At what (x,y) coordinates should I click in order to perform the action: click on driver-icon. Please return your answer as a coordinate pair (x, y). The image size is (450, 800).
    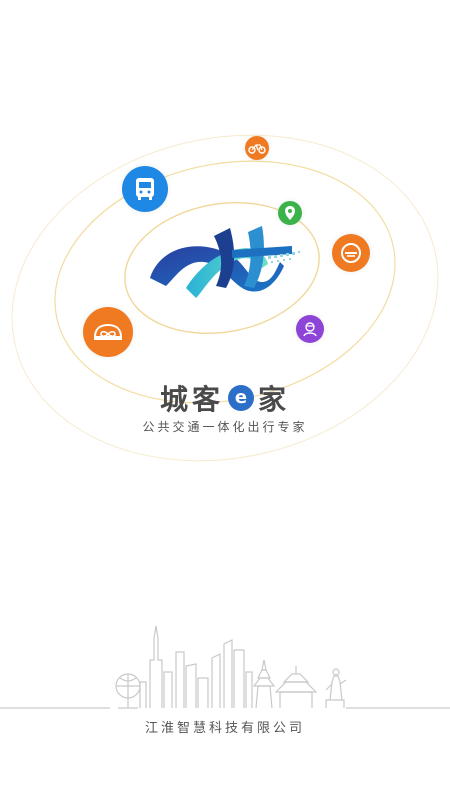
    Looking at the image, I should click on (310, 329).